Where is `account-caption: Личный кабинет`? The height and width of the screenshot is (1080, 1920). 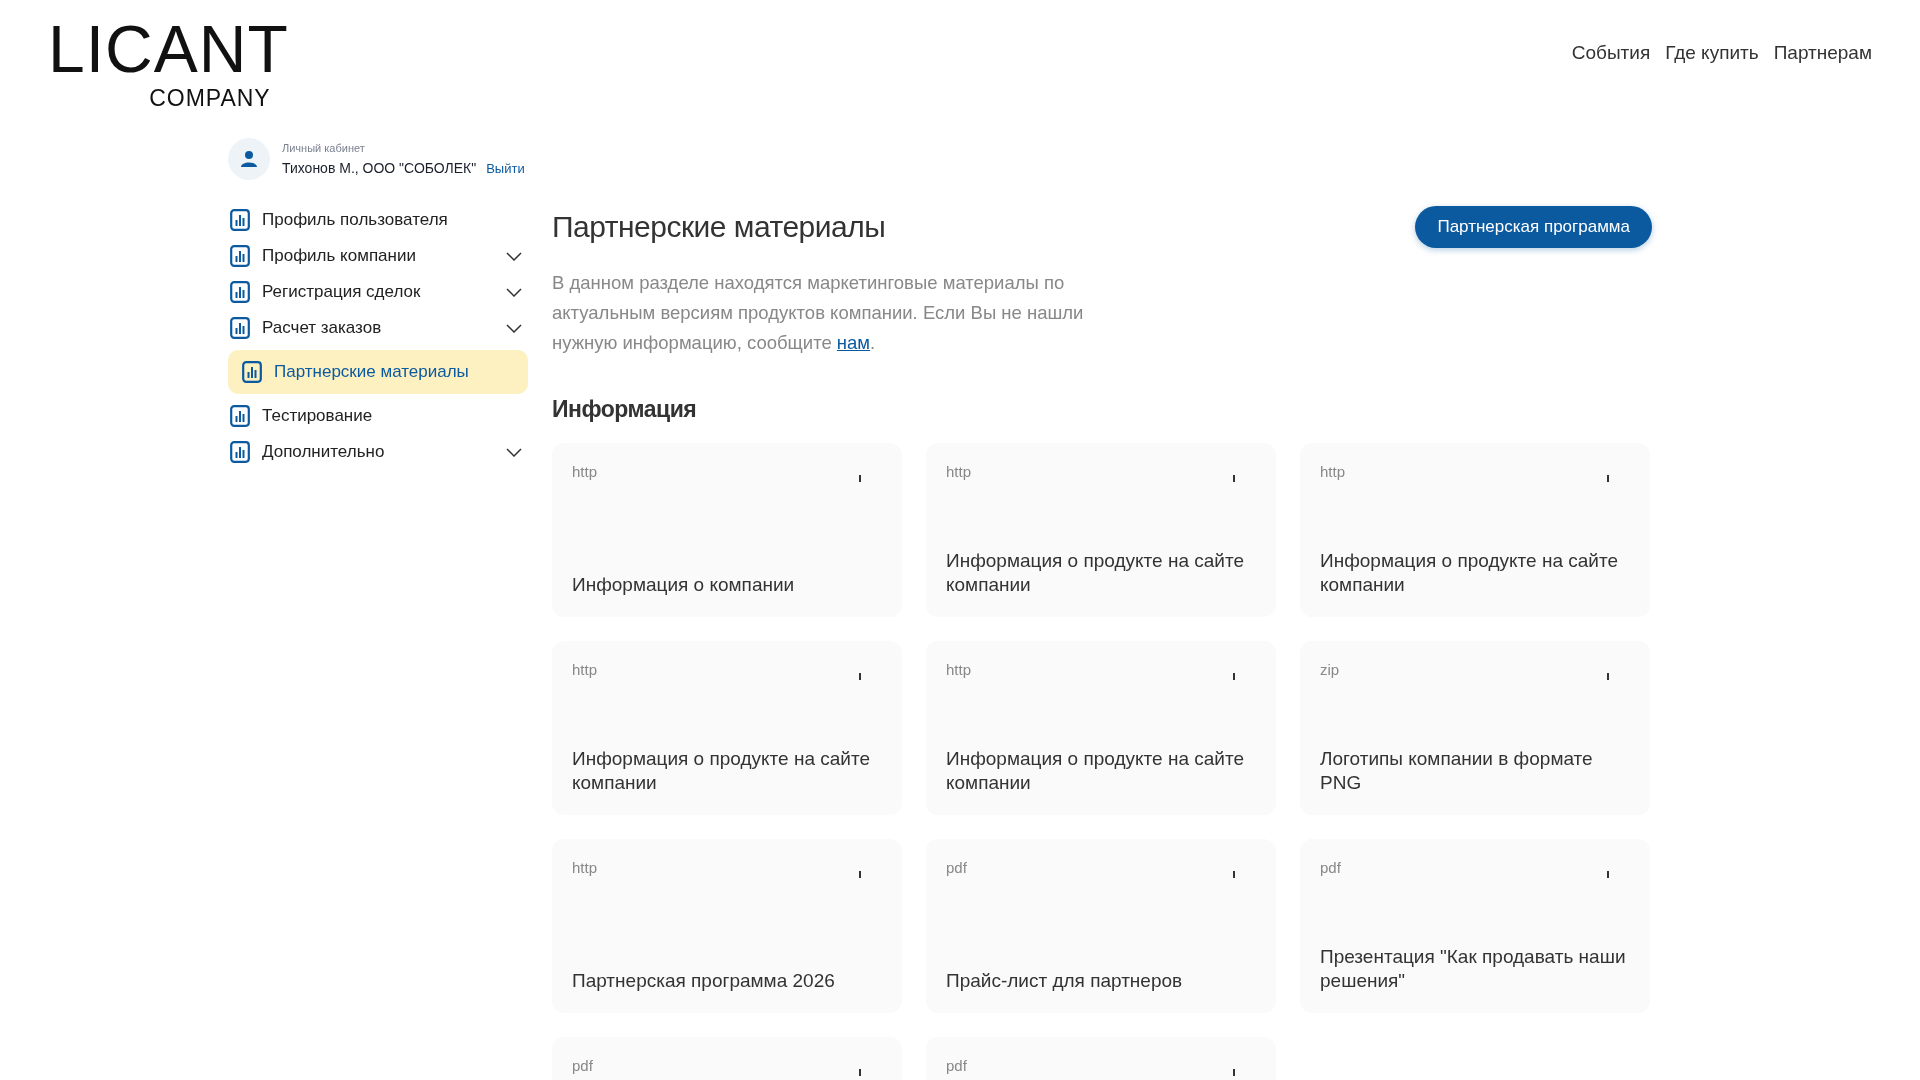 account-caption: Личный кабинет is located at coordinates (324, 148).